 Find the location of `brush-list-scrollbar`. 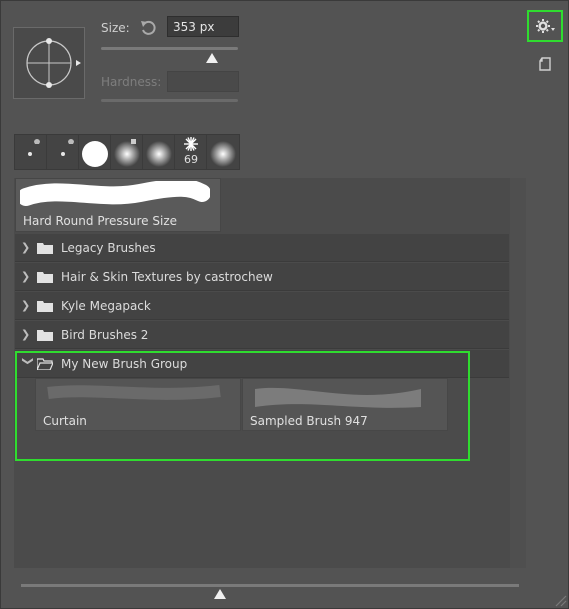

brush-list-scrollbar is located at coordinates (518, 373).